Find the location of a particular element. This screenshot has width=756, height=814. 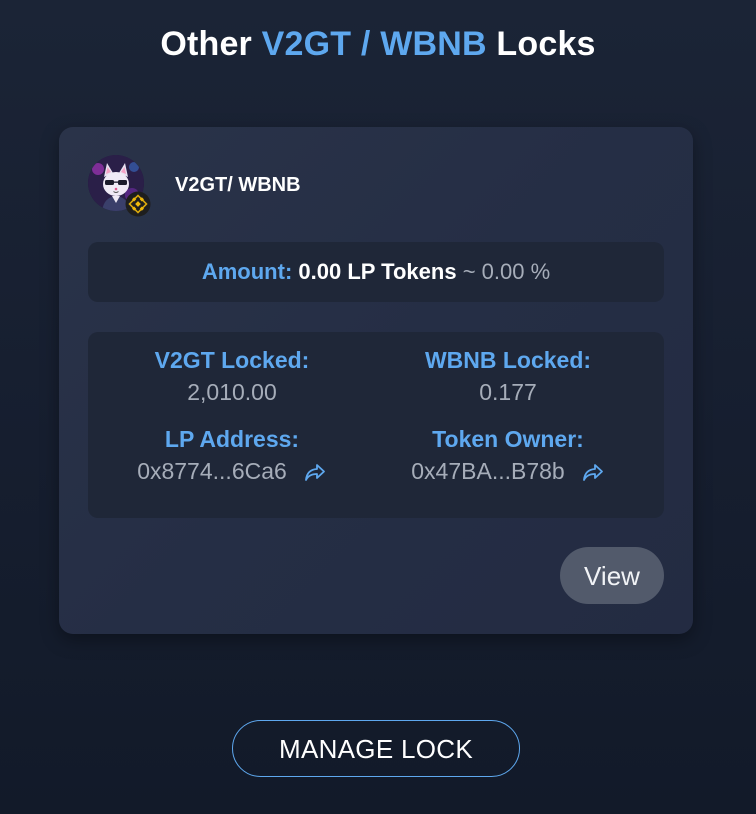

title-suffix: Locks is located at coordinates (546, 44).